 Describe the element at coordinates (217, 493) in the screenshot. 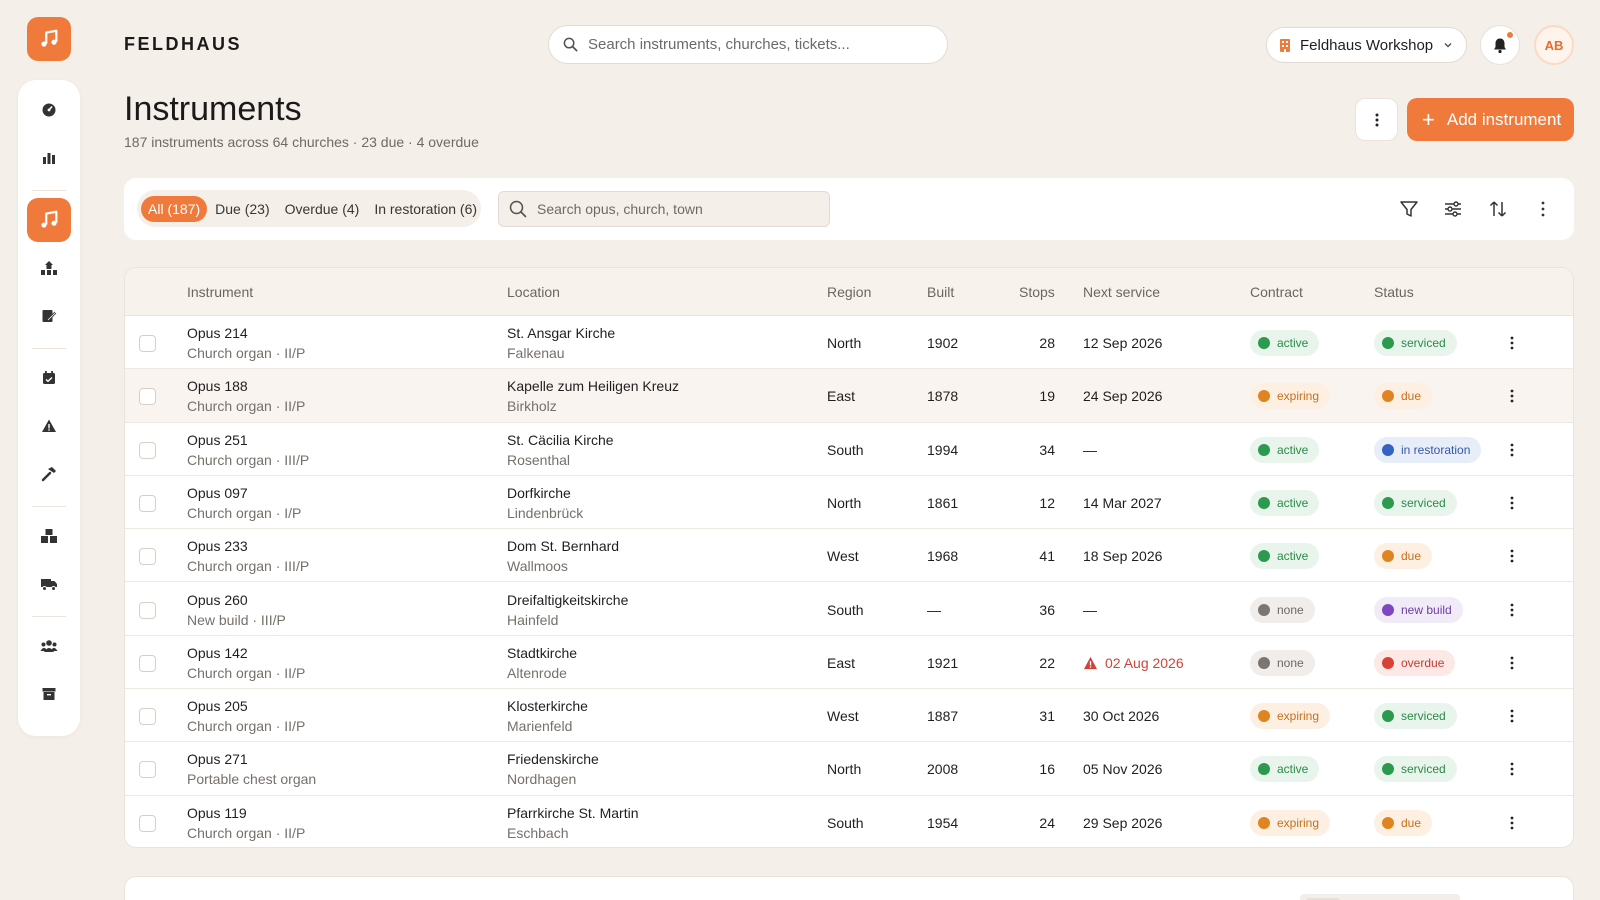

I see `instrument-opus: Opus 097` at that location.